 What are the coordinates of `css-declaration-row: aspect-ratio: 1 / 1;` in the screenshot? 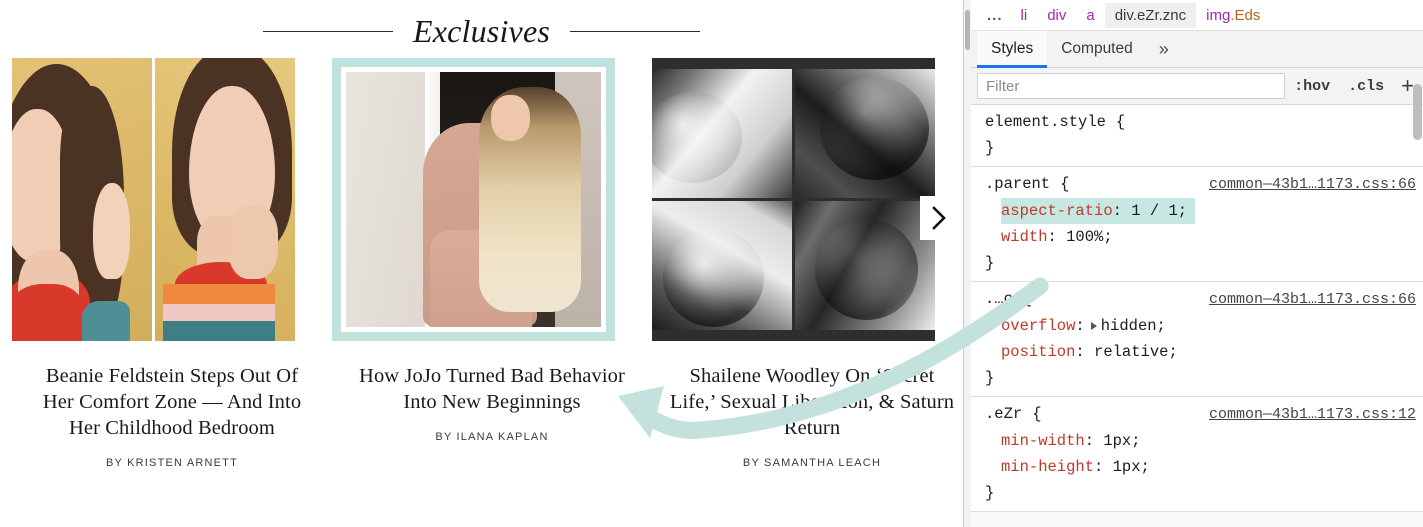 It's located at (1197, 211).